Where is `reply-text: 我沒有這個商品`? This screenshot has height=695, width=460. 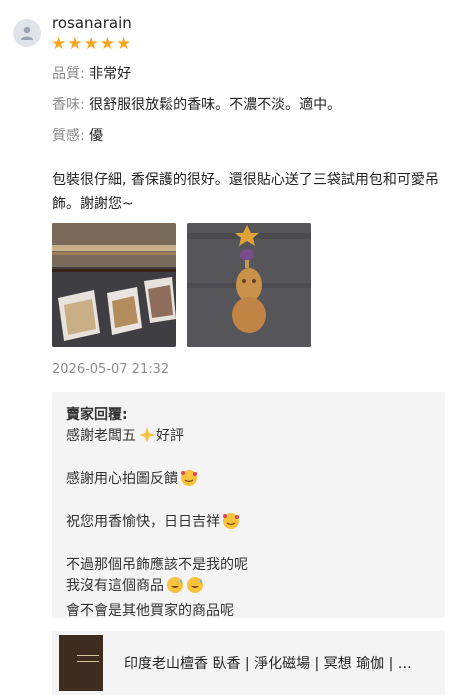 reply-text: 我沒有這個商品 is located at coordinates (115, 586).